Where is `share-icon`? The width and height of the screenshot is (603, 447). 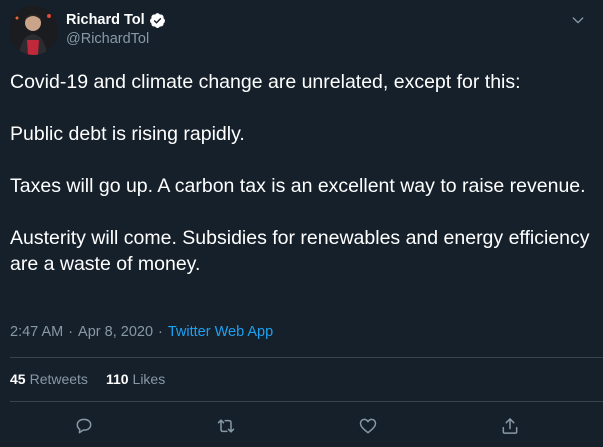 share-icon is located at coordinates (510, 426).